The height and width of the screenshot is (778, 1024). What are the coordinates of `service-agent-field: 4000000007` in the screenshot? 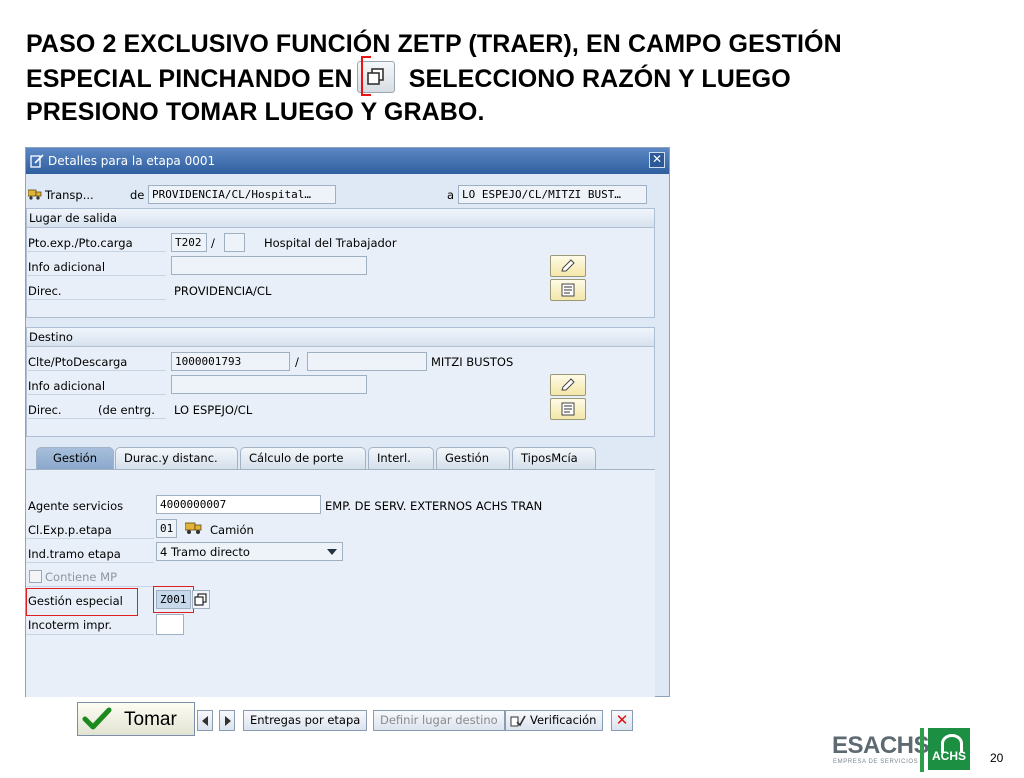 It's located at (238, 504).